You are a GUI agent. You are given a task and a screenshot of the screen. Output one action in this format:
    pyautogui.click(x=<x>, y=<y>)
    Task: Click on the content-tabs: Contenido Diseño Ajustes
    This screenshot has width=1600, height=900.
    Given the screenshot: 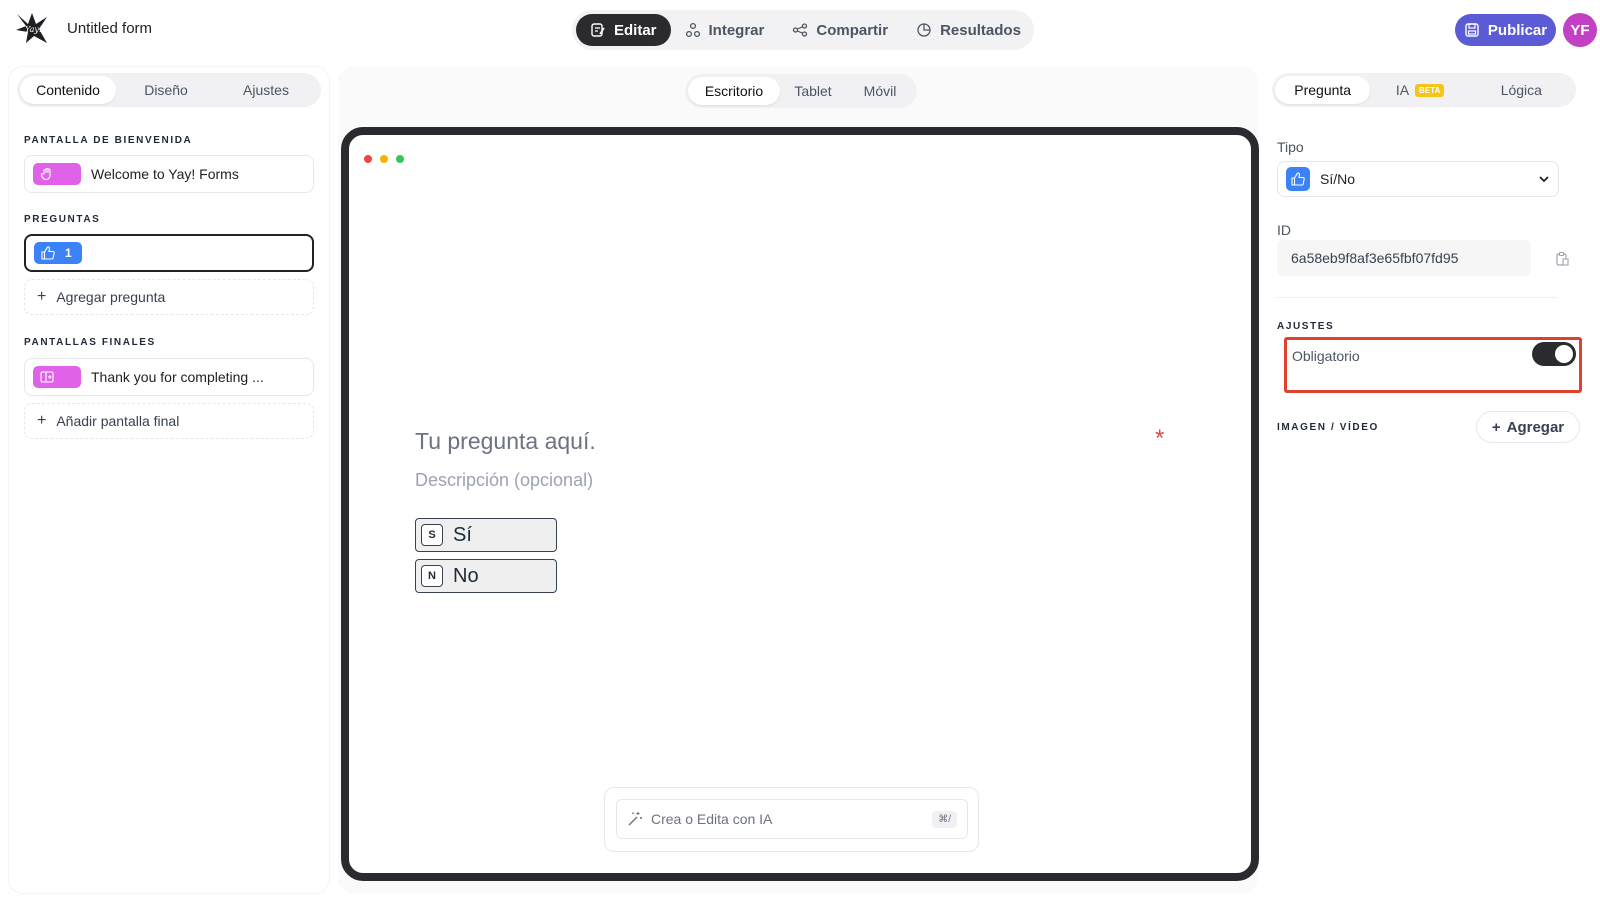 What is the action you would take?
    pyautogui.click(x=169, y=90)
    